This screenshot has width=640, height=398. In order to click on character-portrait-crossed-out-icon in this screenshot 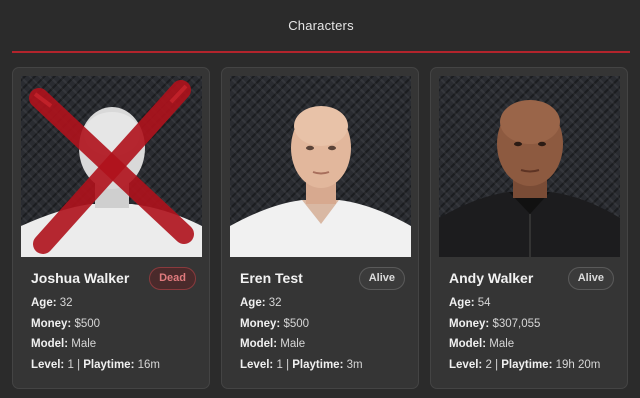, I will do `click(111, 168)`.